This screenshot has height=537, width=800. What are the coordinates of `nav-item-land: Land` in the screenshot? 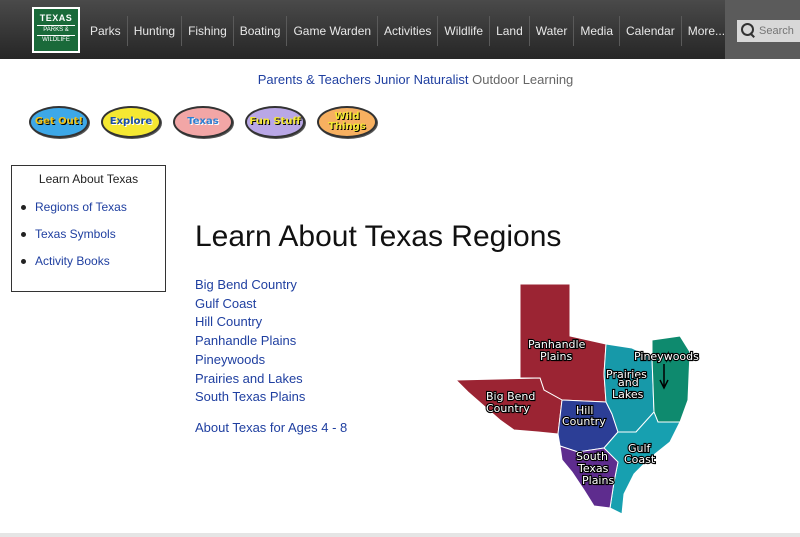 It's located at (510, 31).